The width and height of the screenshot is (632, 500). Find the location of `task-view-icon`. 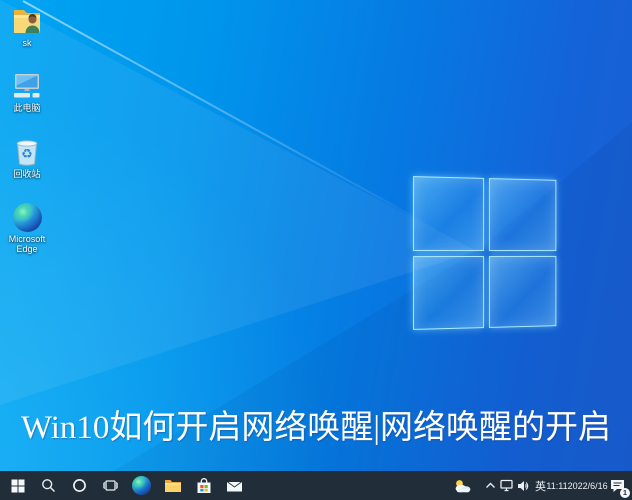

task-view-icon is located at coordinates (110, 485).